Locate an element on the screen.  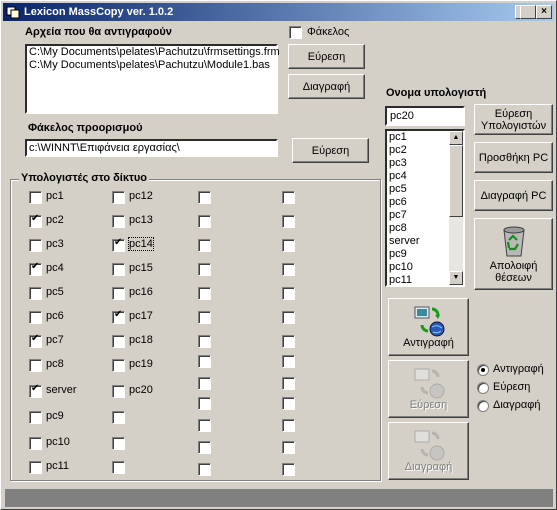
computer-list-scrollbar: ▲ ▼ is located at coordinates (456, 208).